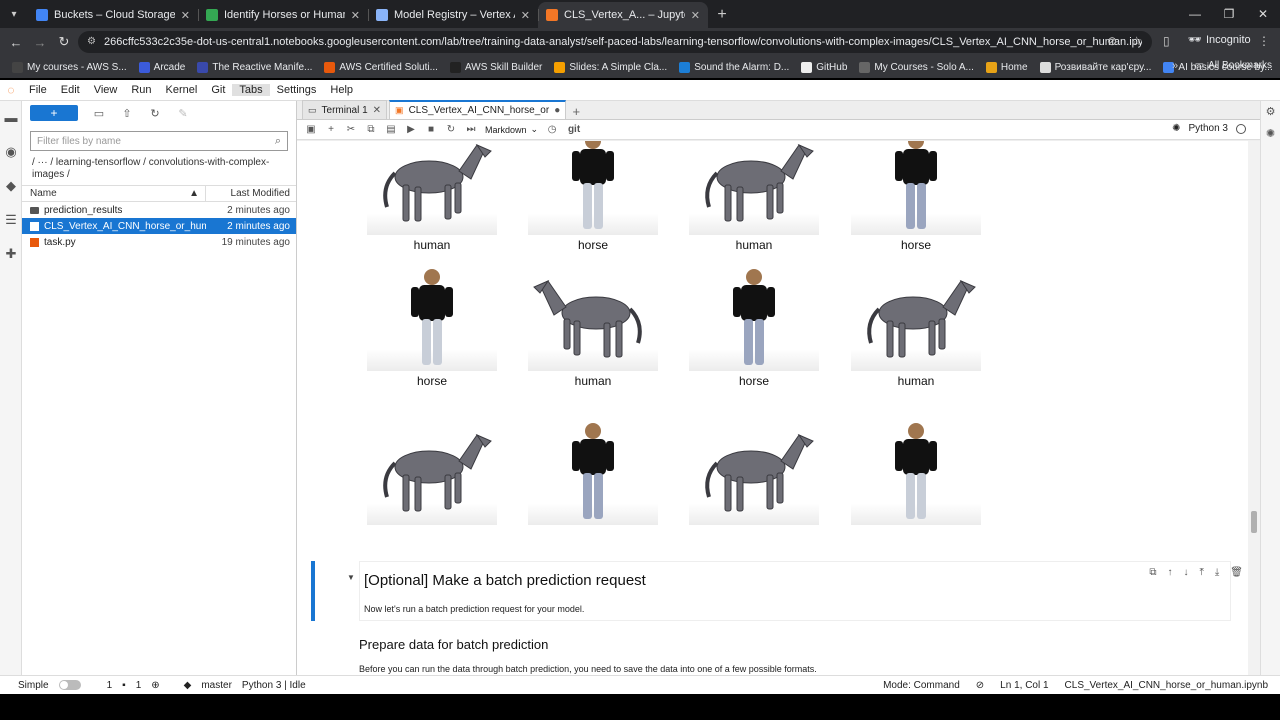 This screenshot has height=720, width=1280. Describe the element at coordinates (1024, 685) in the screenshot. I see `cursor-position: Ln 1, Col 1` at that location.